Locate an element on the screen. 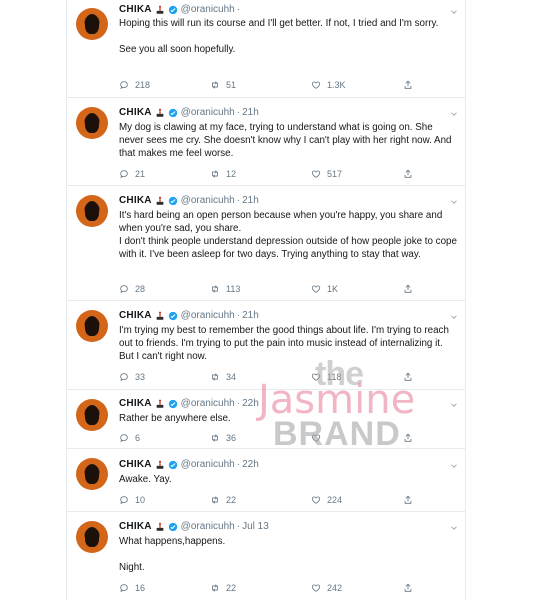 The width and height of the screenshot is (533, 600). reply-button: 21 is located at coordinates (132, 174).